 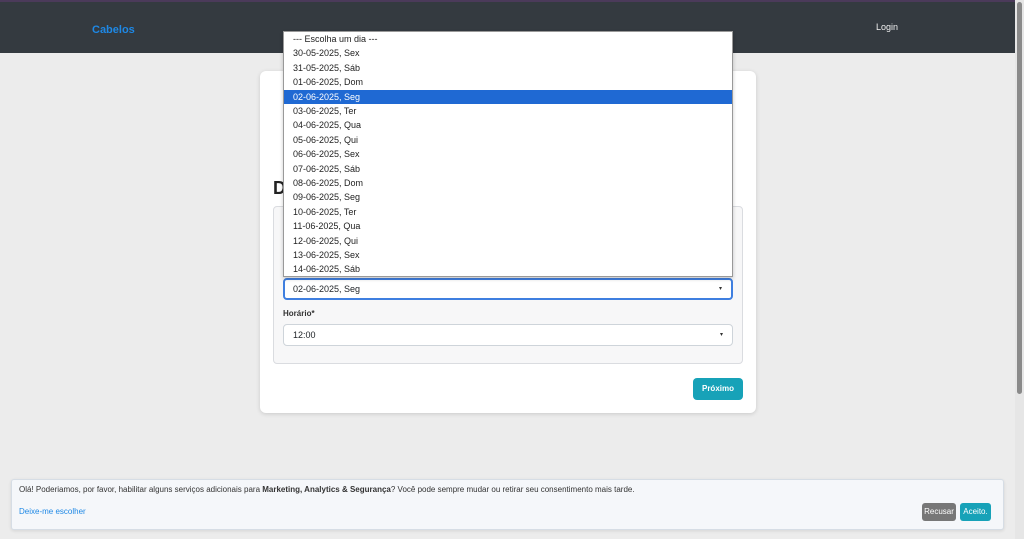 What do you see at coordinates (508, 82) in the screenshot?
I see `dropdown-option: 01-06-2025, Dom` at bounding box center [508, 82].